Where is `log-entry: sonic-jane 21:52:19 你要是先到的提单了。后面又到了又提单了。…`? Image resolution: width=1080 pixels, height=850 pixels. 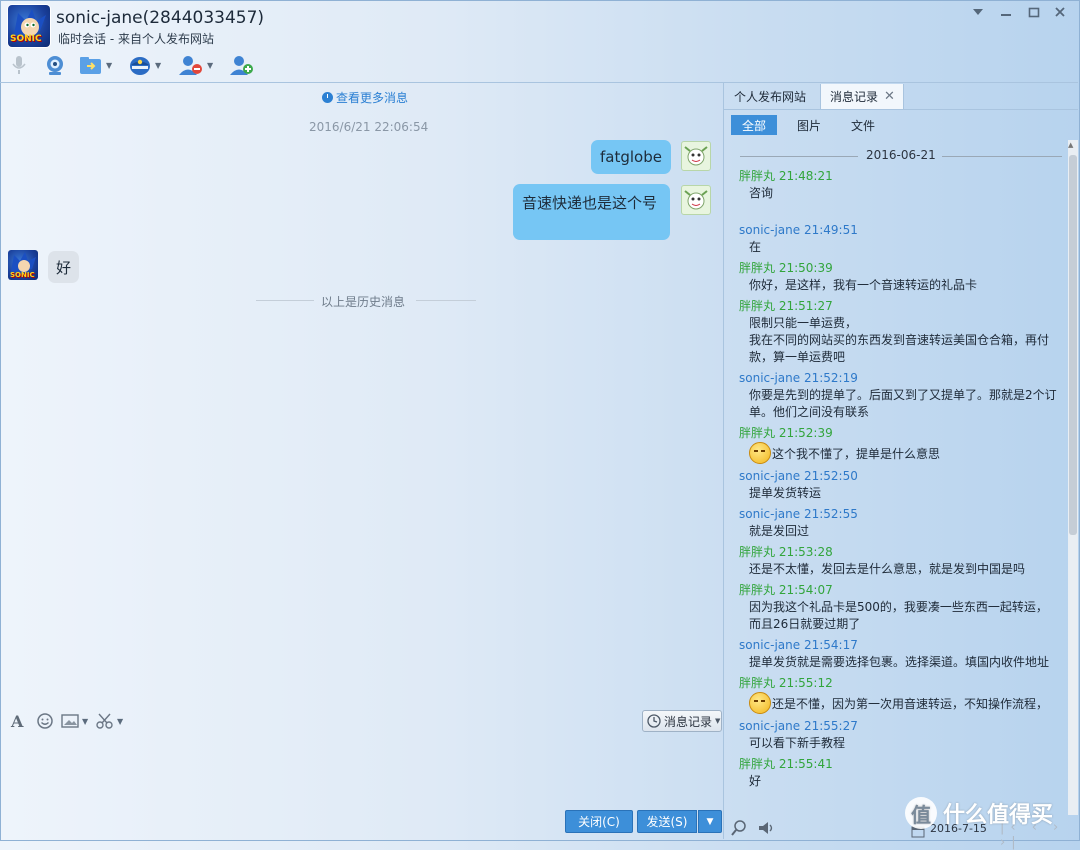
log-entry: sonic-jane 21:52:19 你要是先到的提单了。后面又到了又提单了。… is located at coordinates (899, 395).